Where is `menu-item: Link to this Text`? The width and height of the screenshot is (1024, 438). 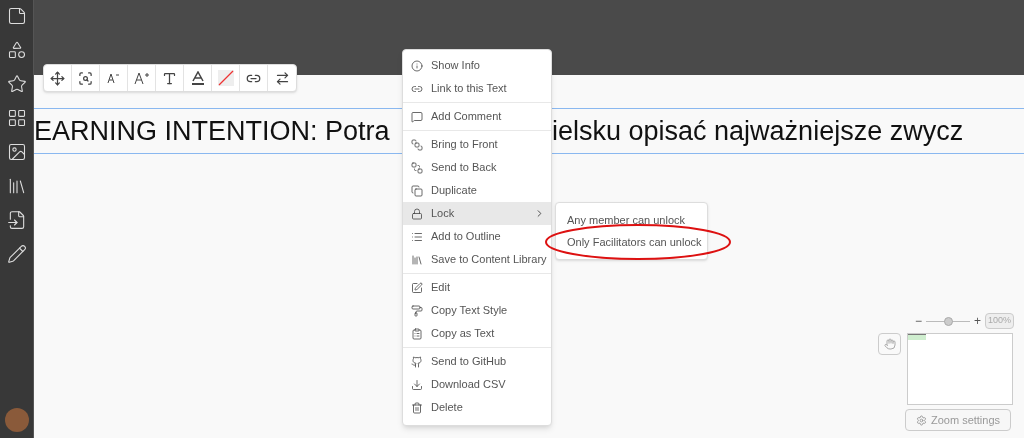 menu-item: Link to this Text is located at coordinates (477, 88).